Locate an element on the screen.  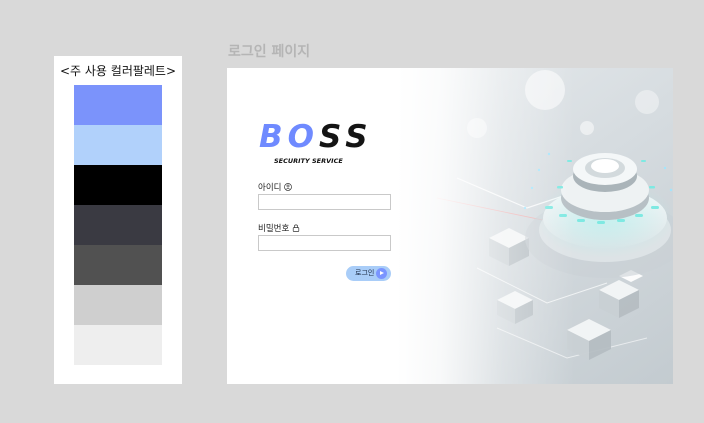
logo-tagline: SECURITY SERVICE is located at coordinates (308, 161).